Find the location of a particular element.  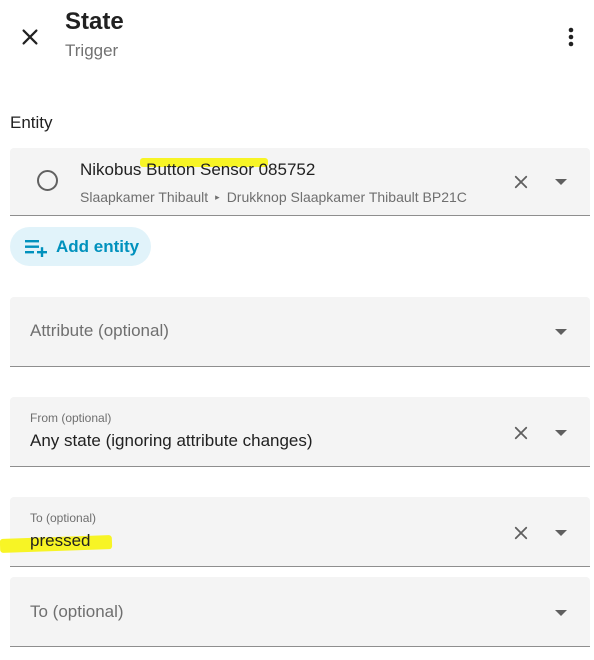

entity-dropdown-button is located at coordinates (561, 182).